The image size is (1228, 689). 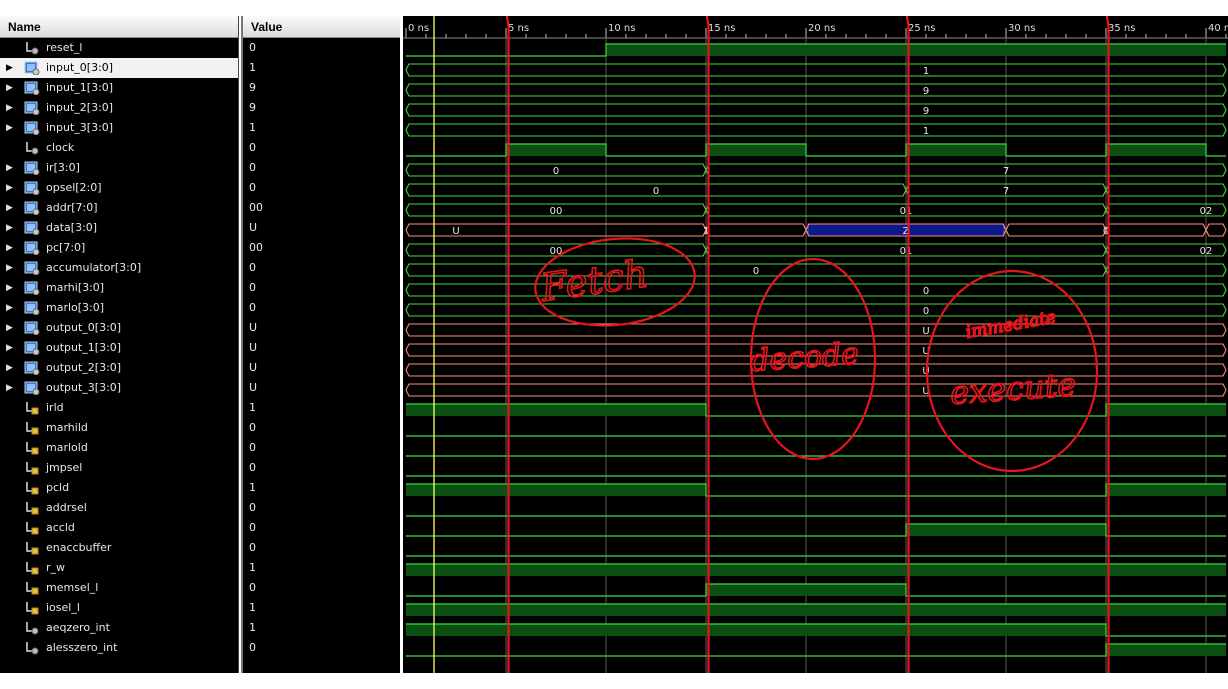 What do you see at coordinates (119, 88) in the screenshot?
I see `signal-row: ▶ input_1[3:0]` at bounding box center [119, 88].